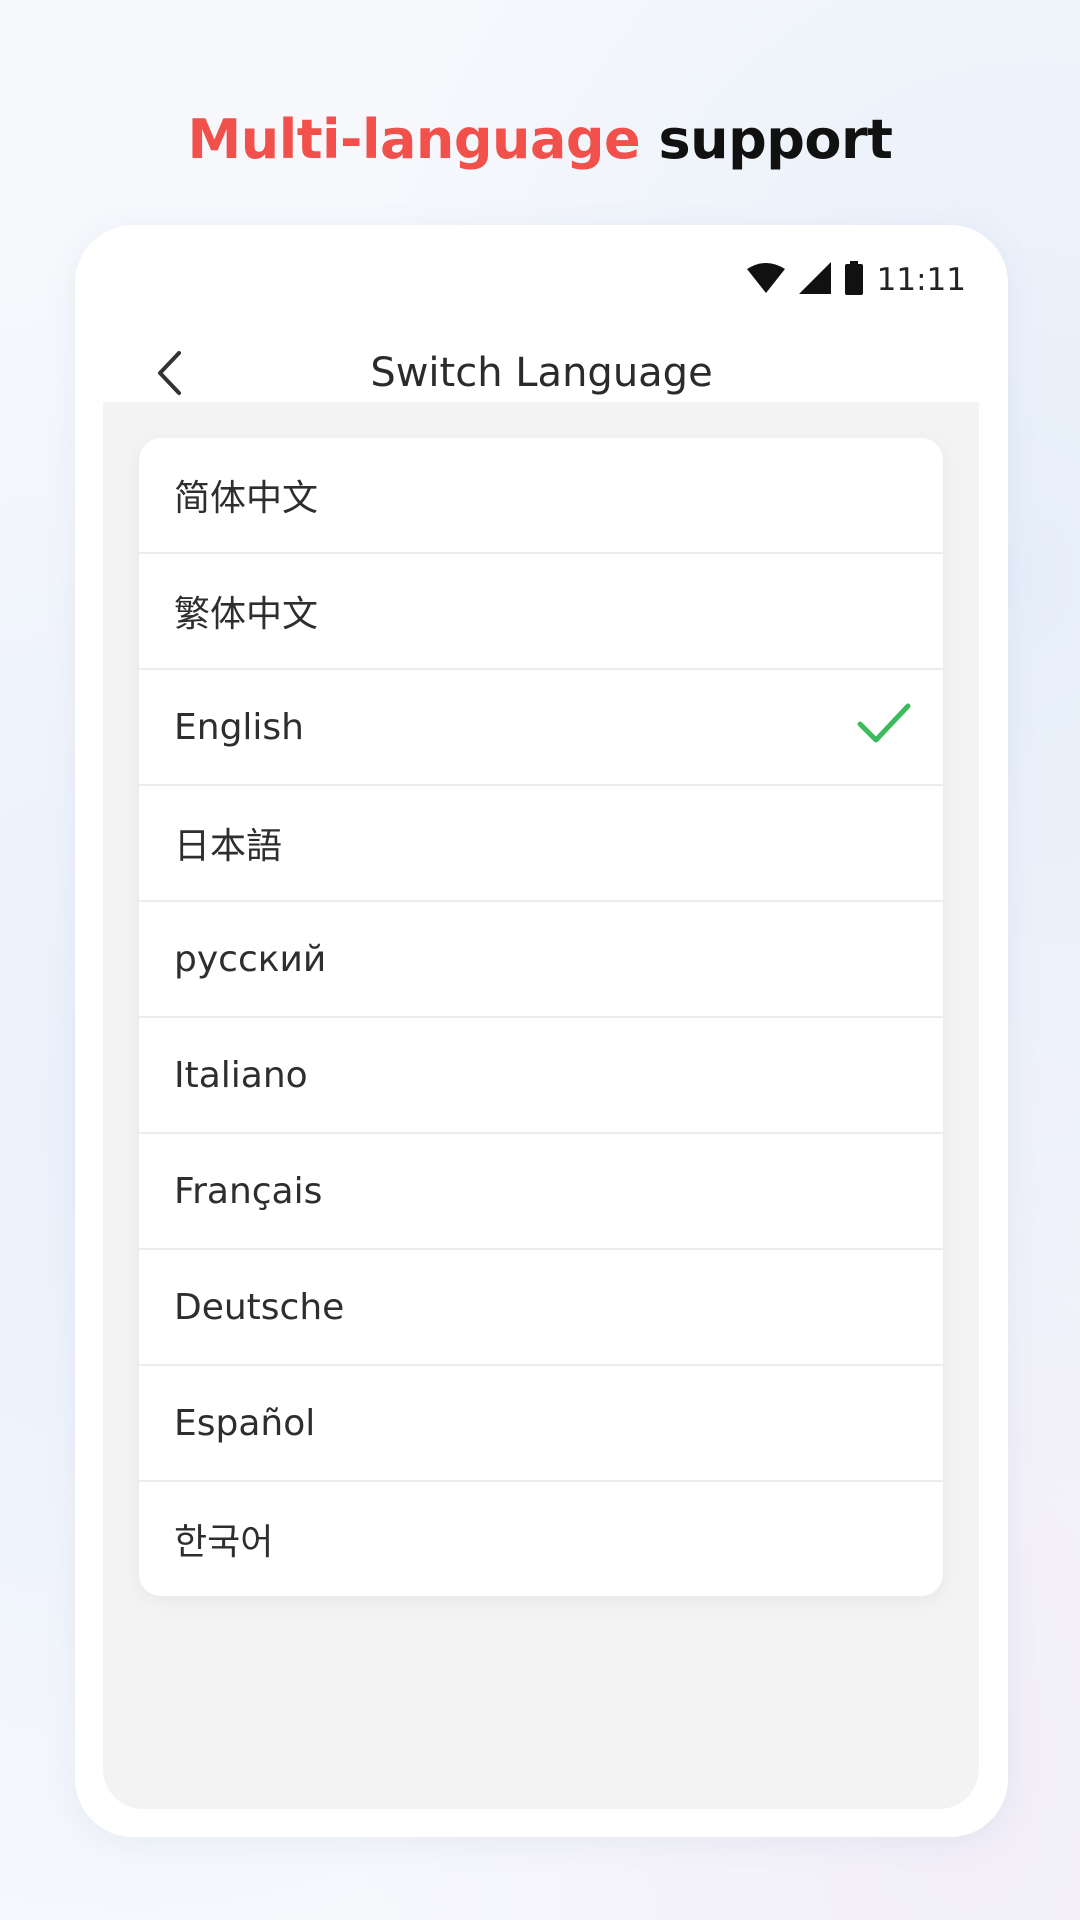  I want to click on language-label: Español, so click(245, 1423).